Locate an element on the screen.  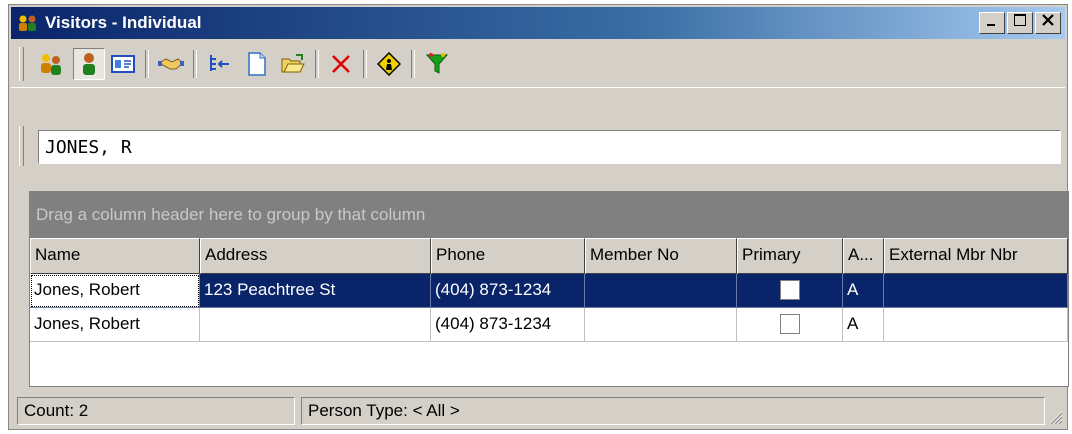
delete-icon is located at coordinates (341, 64).